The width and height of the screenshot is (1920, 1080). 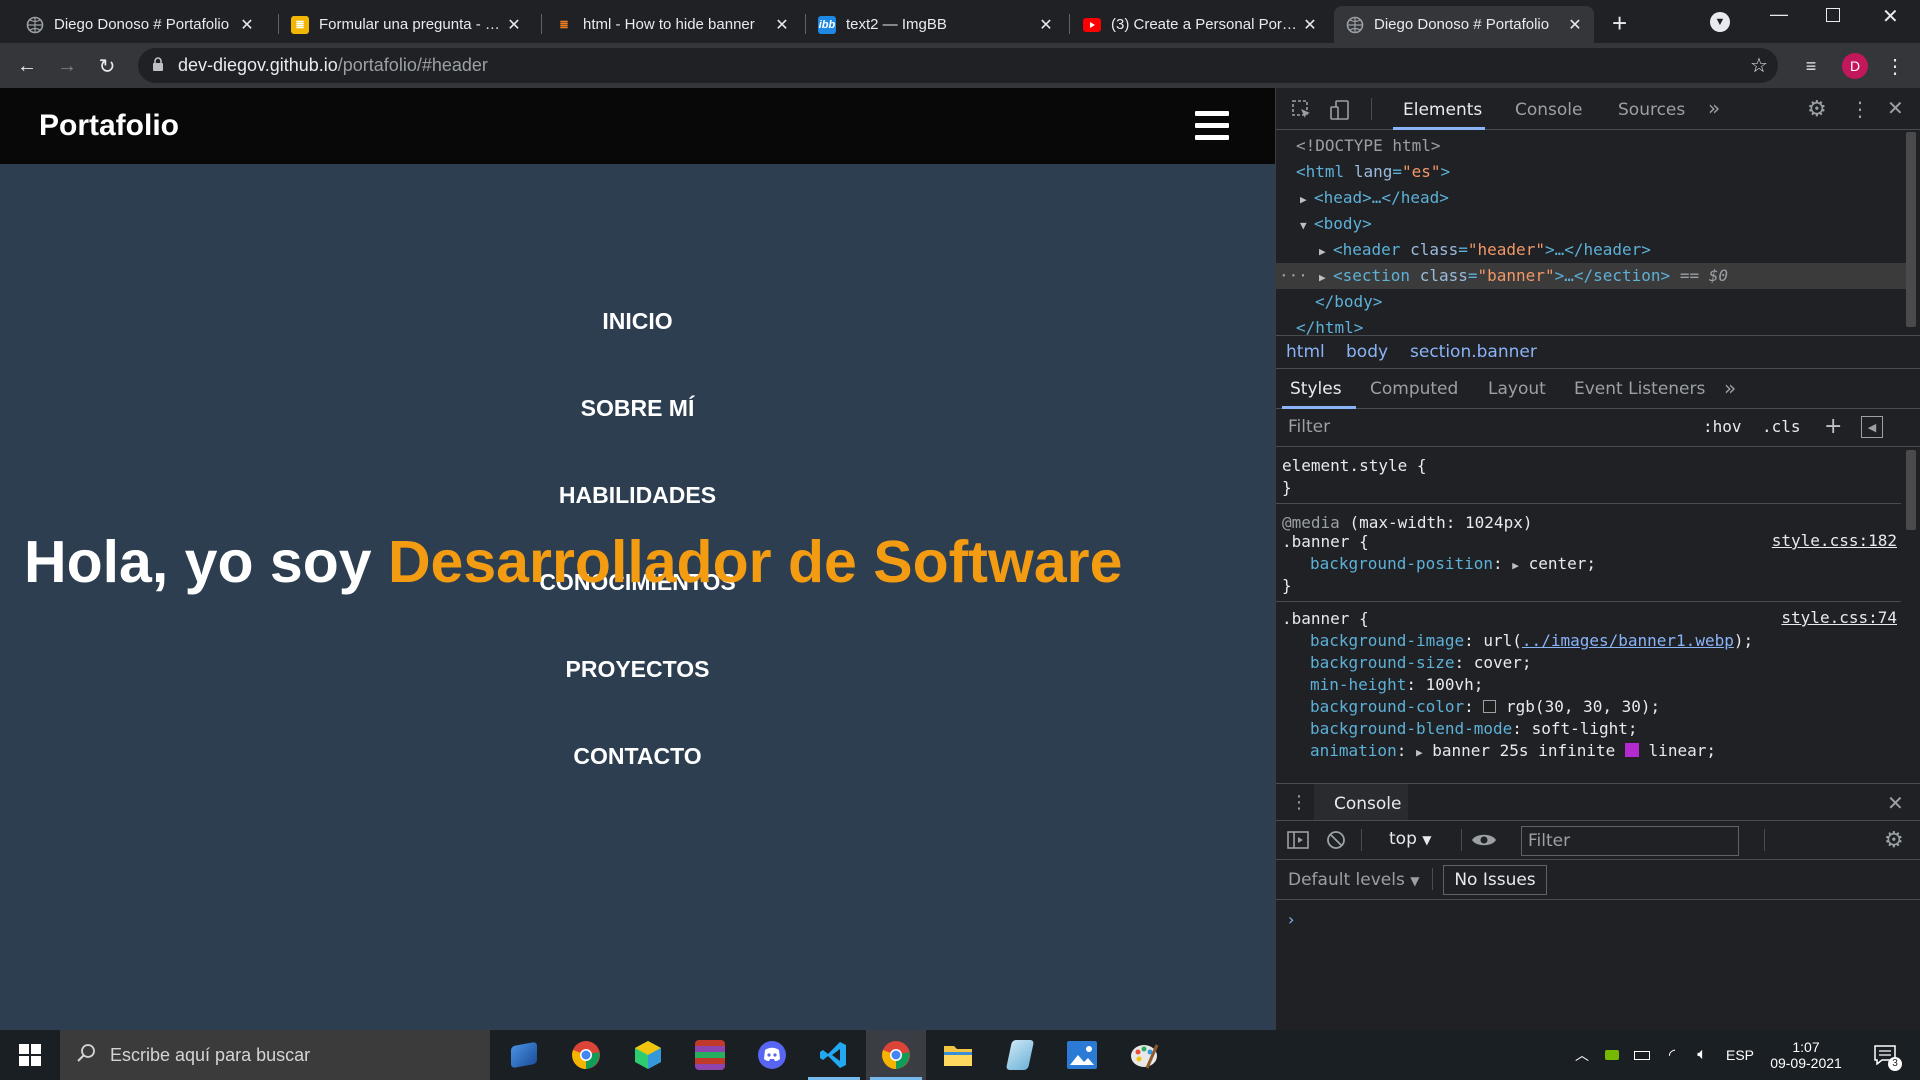 I want to click on vscode-icon, so click(x=834, y=1055).